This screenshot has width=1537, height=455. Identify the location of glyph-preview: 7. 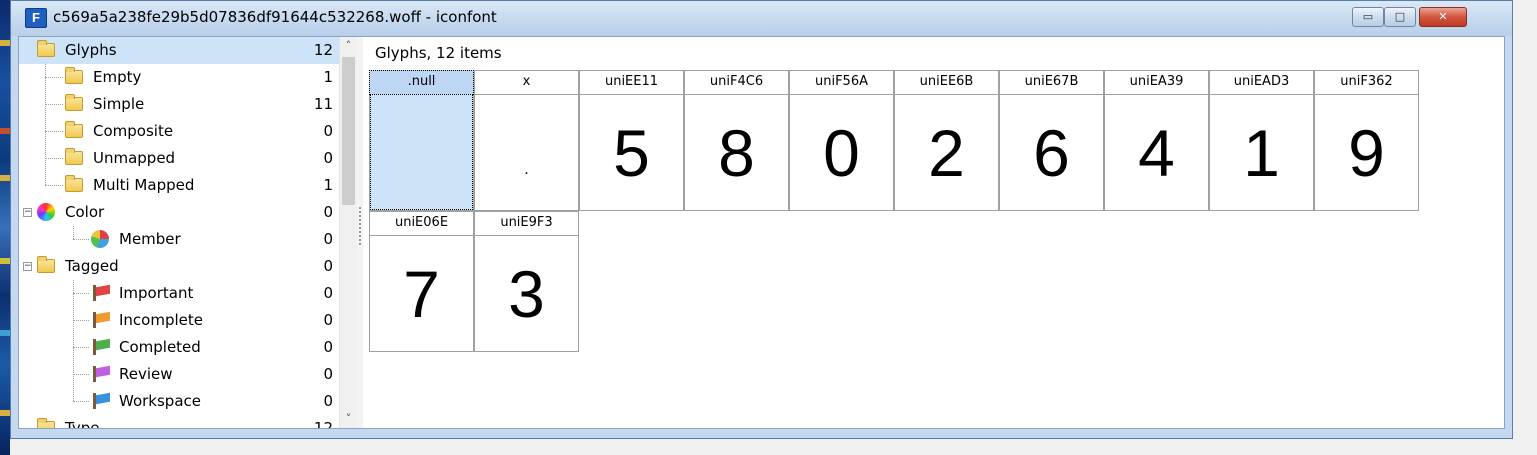
(421, 294).